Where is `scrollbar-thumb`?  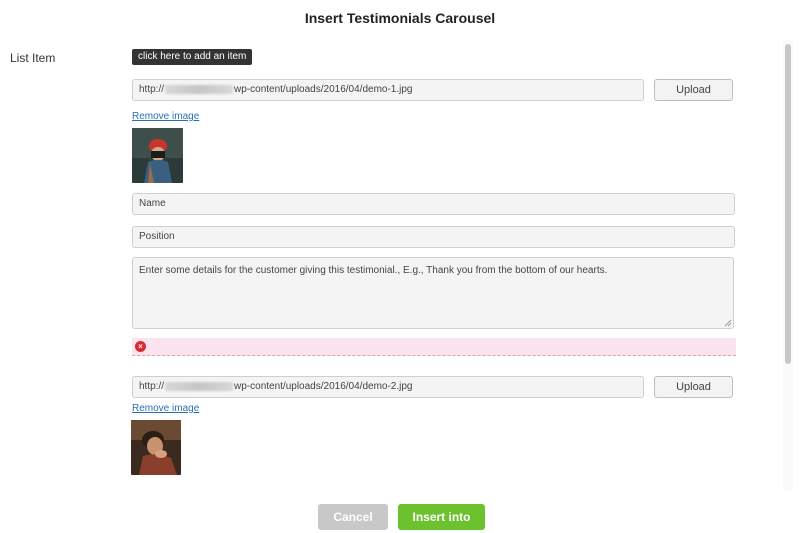 scrollbar-thumb is located at coordinates (788, 204).